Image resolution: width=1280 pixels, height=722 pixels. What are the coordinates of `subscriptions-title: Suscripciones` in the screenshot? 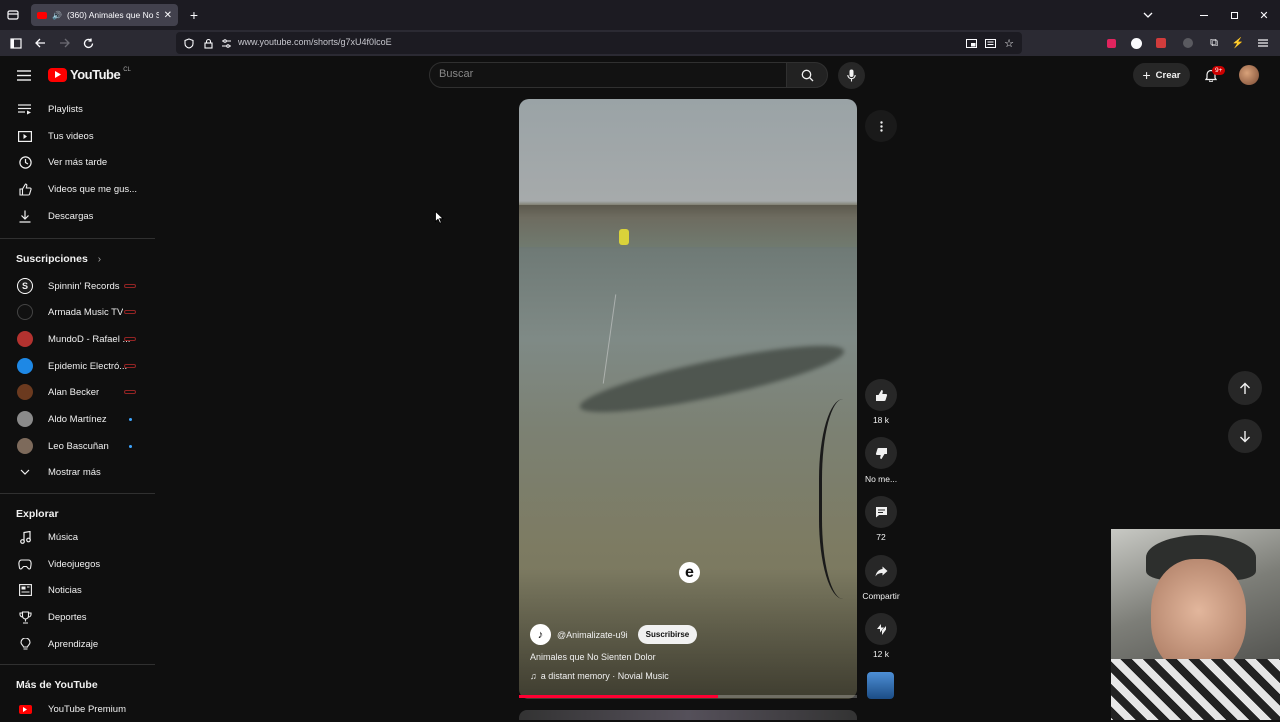 It's located at (52, 259).